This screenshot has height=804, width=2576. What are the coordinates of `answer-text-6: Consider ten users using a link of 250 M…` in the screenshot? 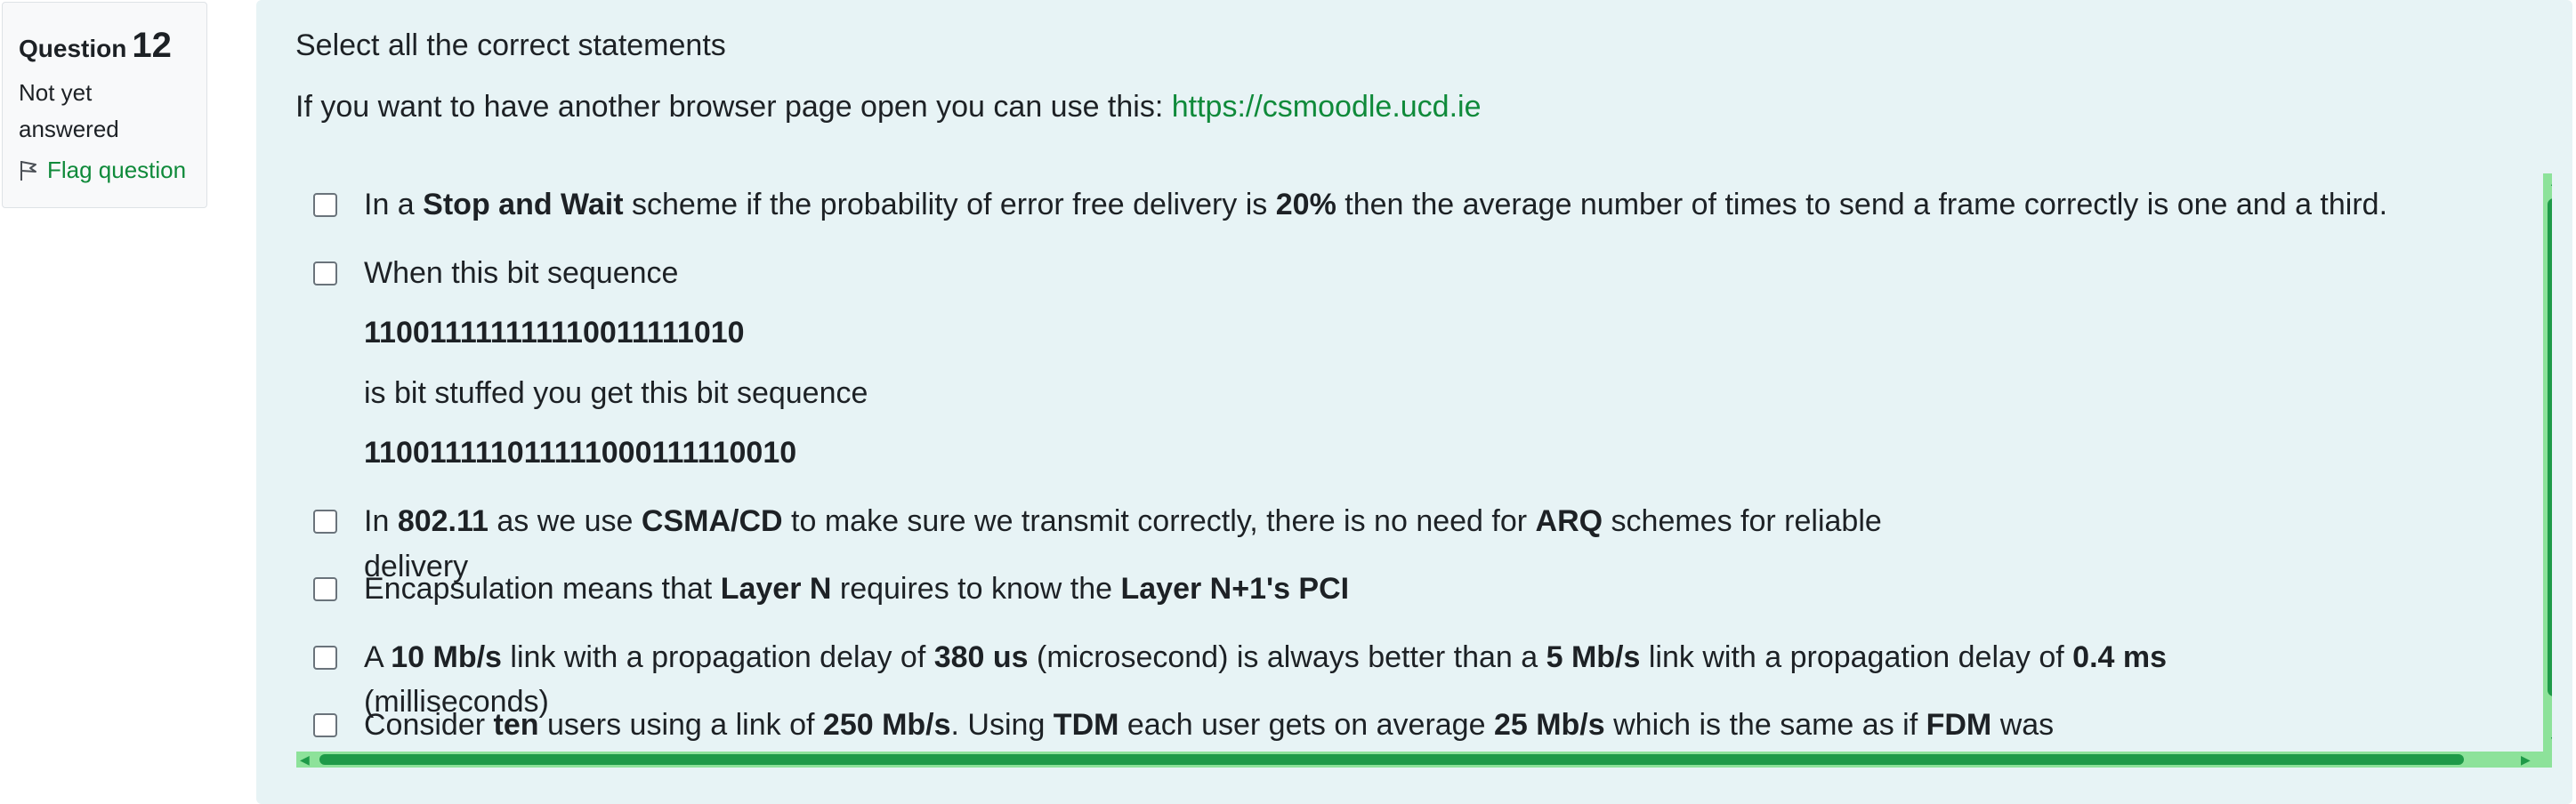 It's located at (1209, 725).